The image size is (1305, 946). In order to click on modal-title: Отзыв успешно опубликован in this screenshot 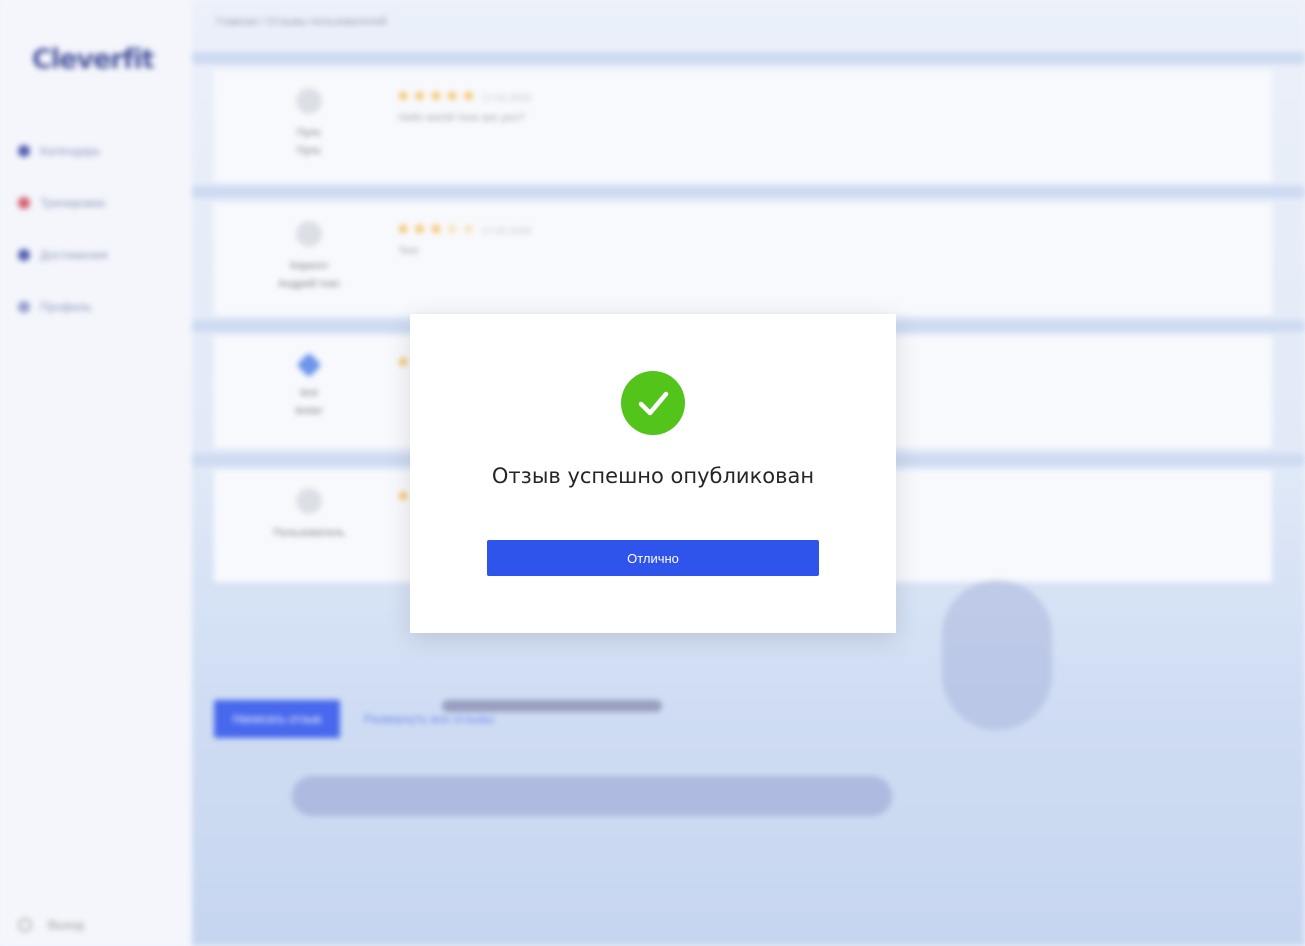, I will do `click(653, 476)`.